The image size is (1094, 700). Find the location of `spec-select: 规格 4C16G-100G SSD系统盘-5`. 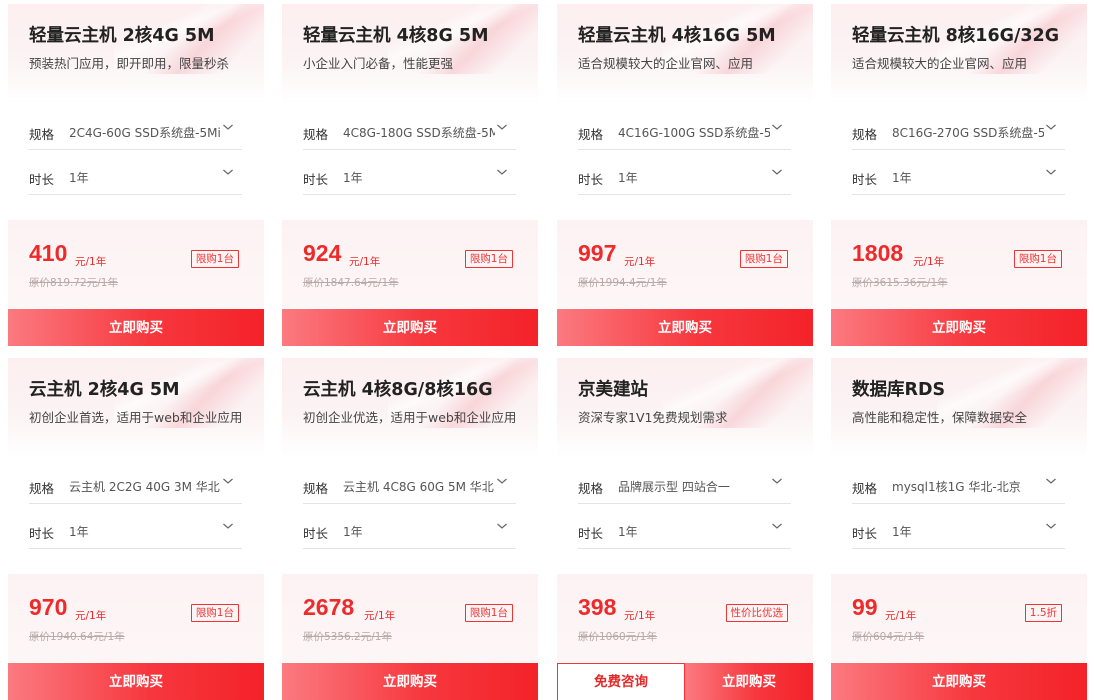

spec-select: 规格 4C16G-100G SSD系统盘-5 is located at coordinates (684, 133).